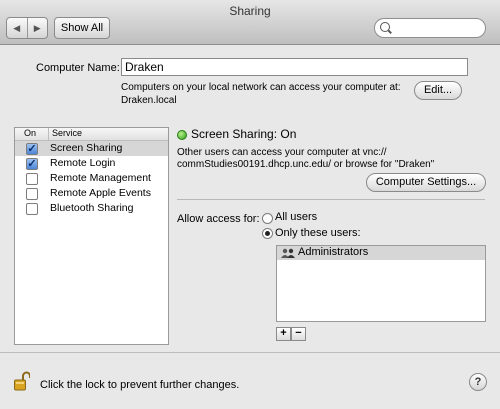 The image size is (500, 409). Describe the element at coordinates (100, 193) in the screenshot. I see `service-label: Remote Apple Events` at that location.